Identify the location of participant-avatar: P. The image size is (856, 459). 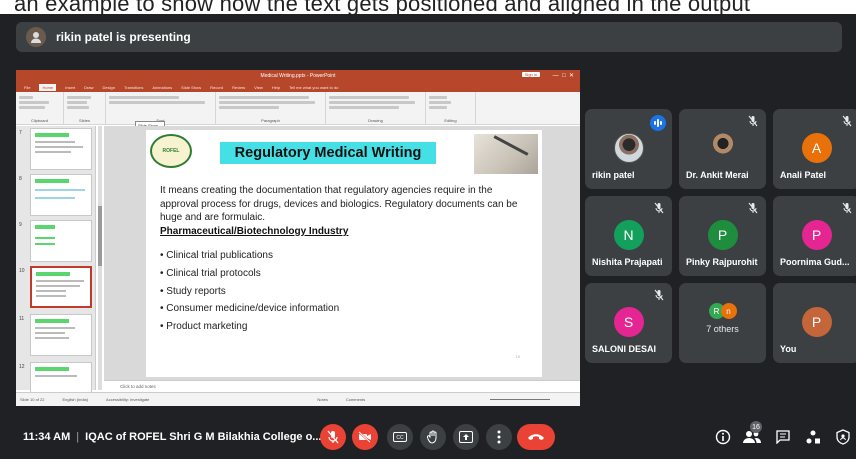
(816, 235).